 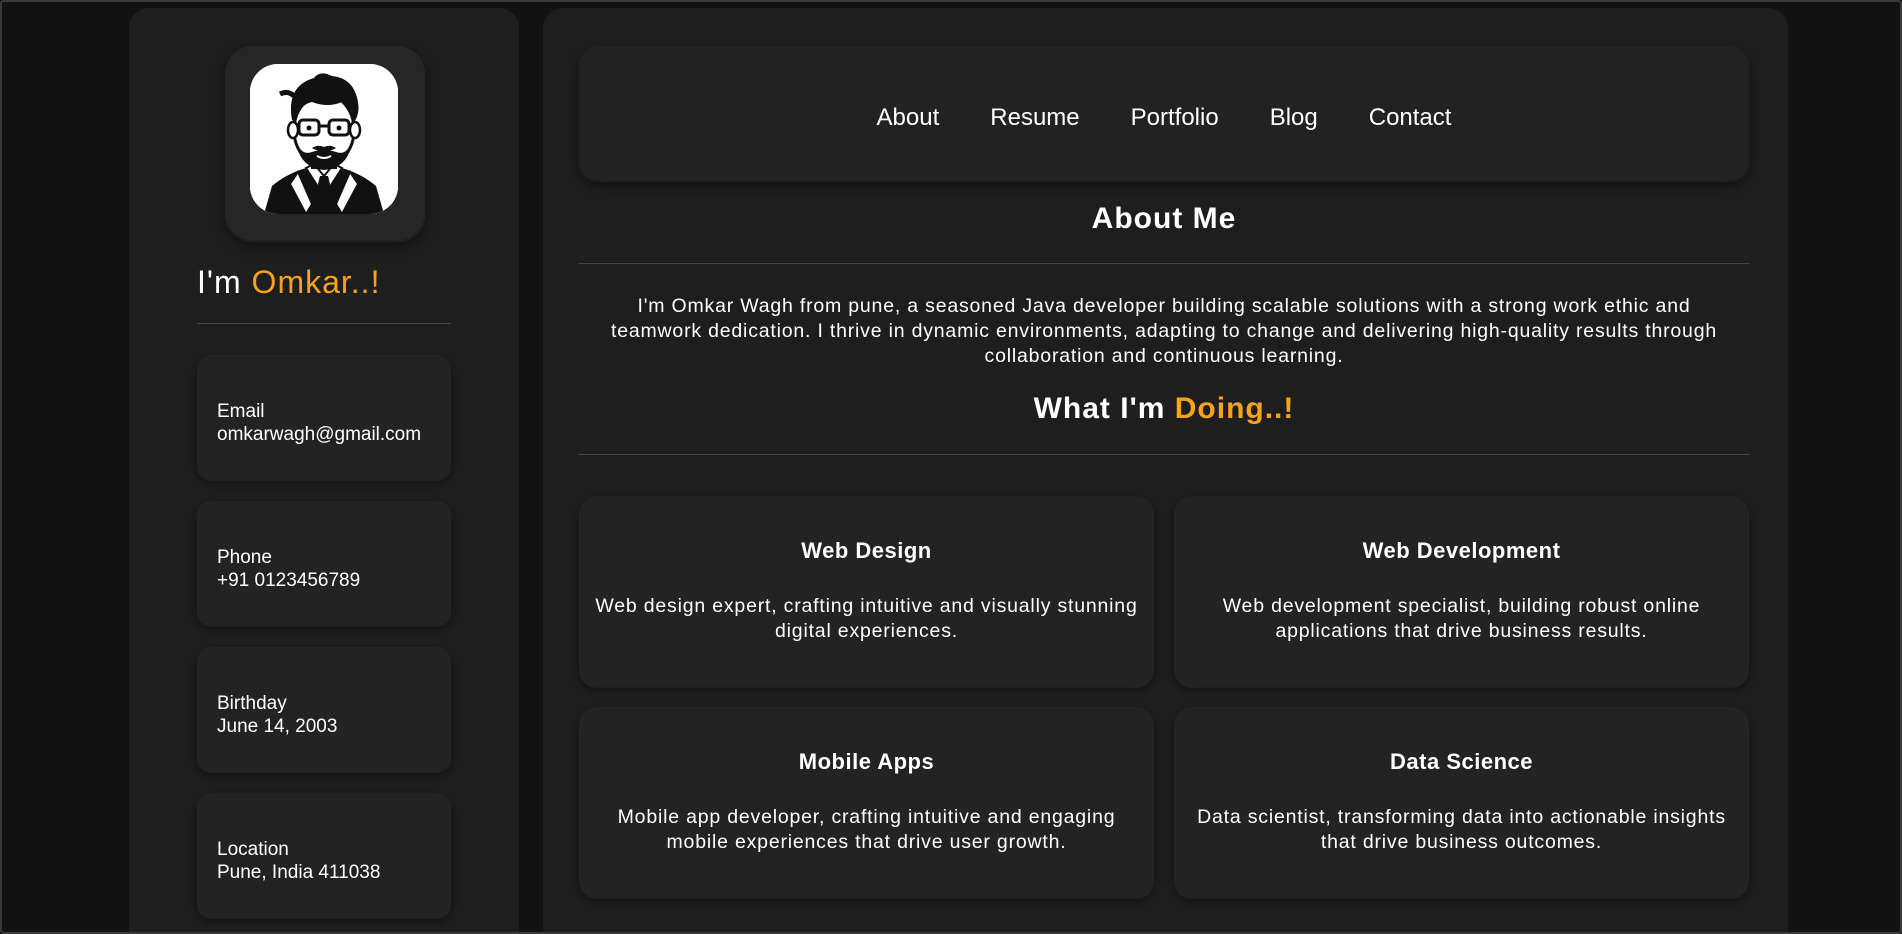 What do you see at coordinates (277, 726) in the screenshot?
I see `contact-value: June 14, 2003` at bounding box center [277, 726].